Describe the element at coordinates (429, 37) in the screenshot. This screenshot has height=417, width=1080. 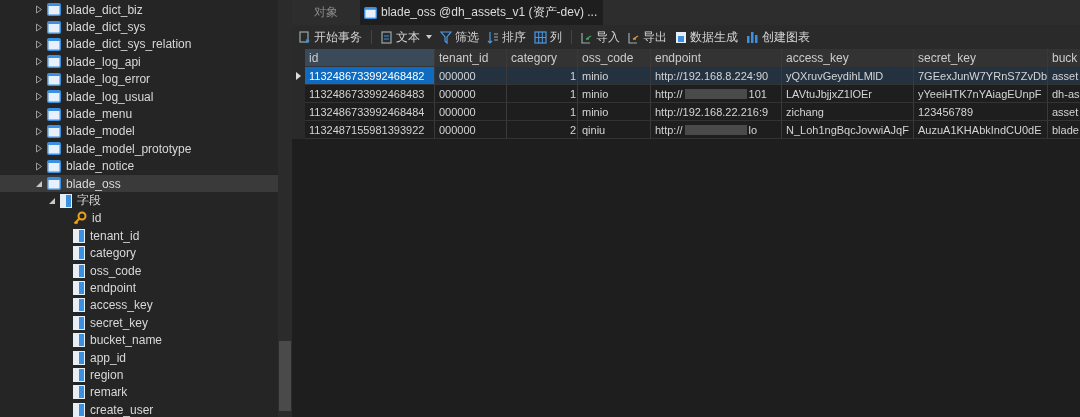
I see `caret-icon` at that location.